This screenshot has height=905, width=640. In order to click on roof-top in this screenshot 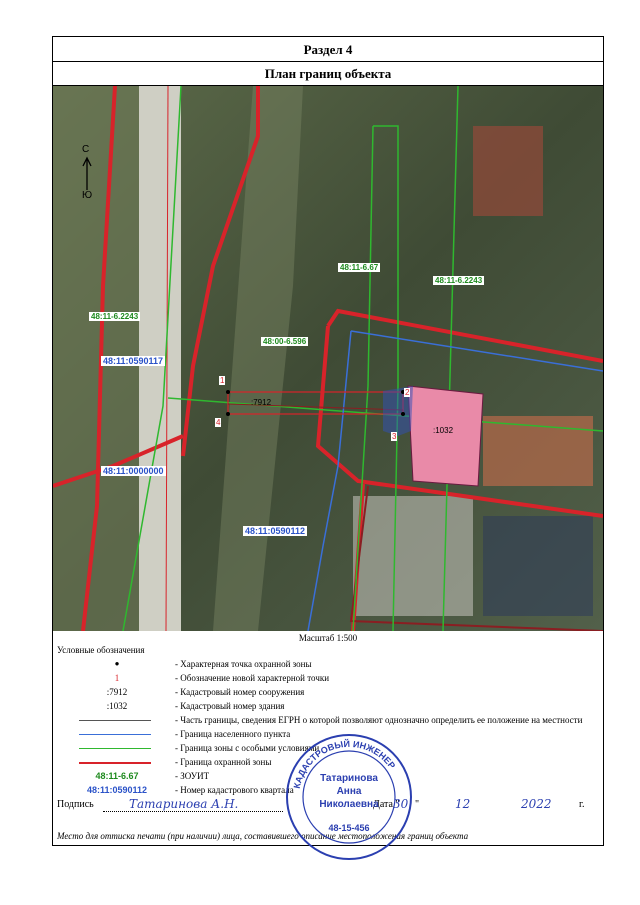, I will do `click(508, 171)`.